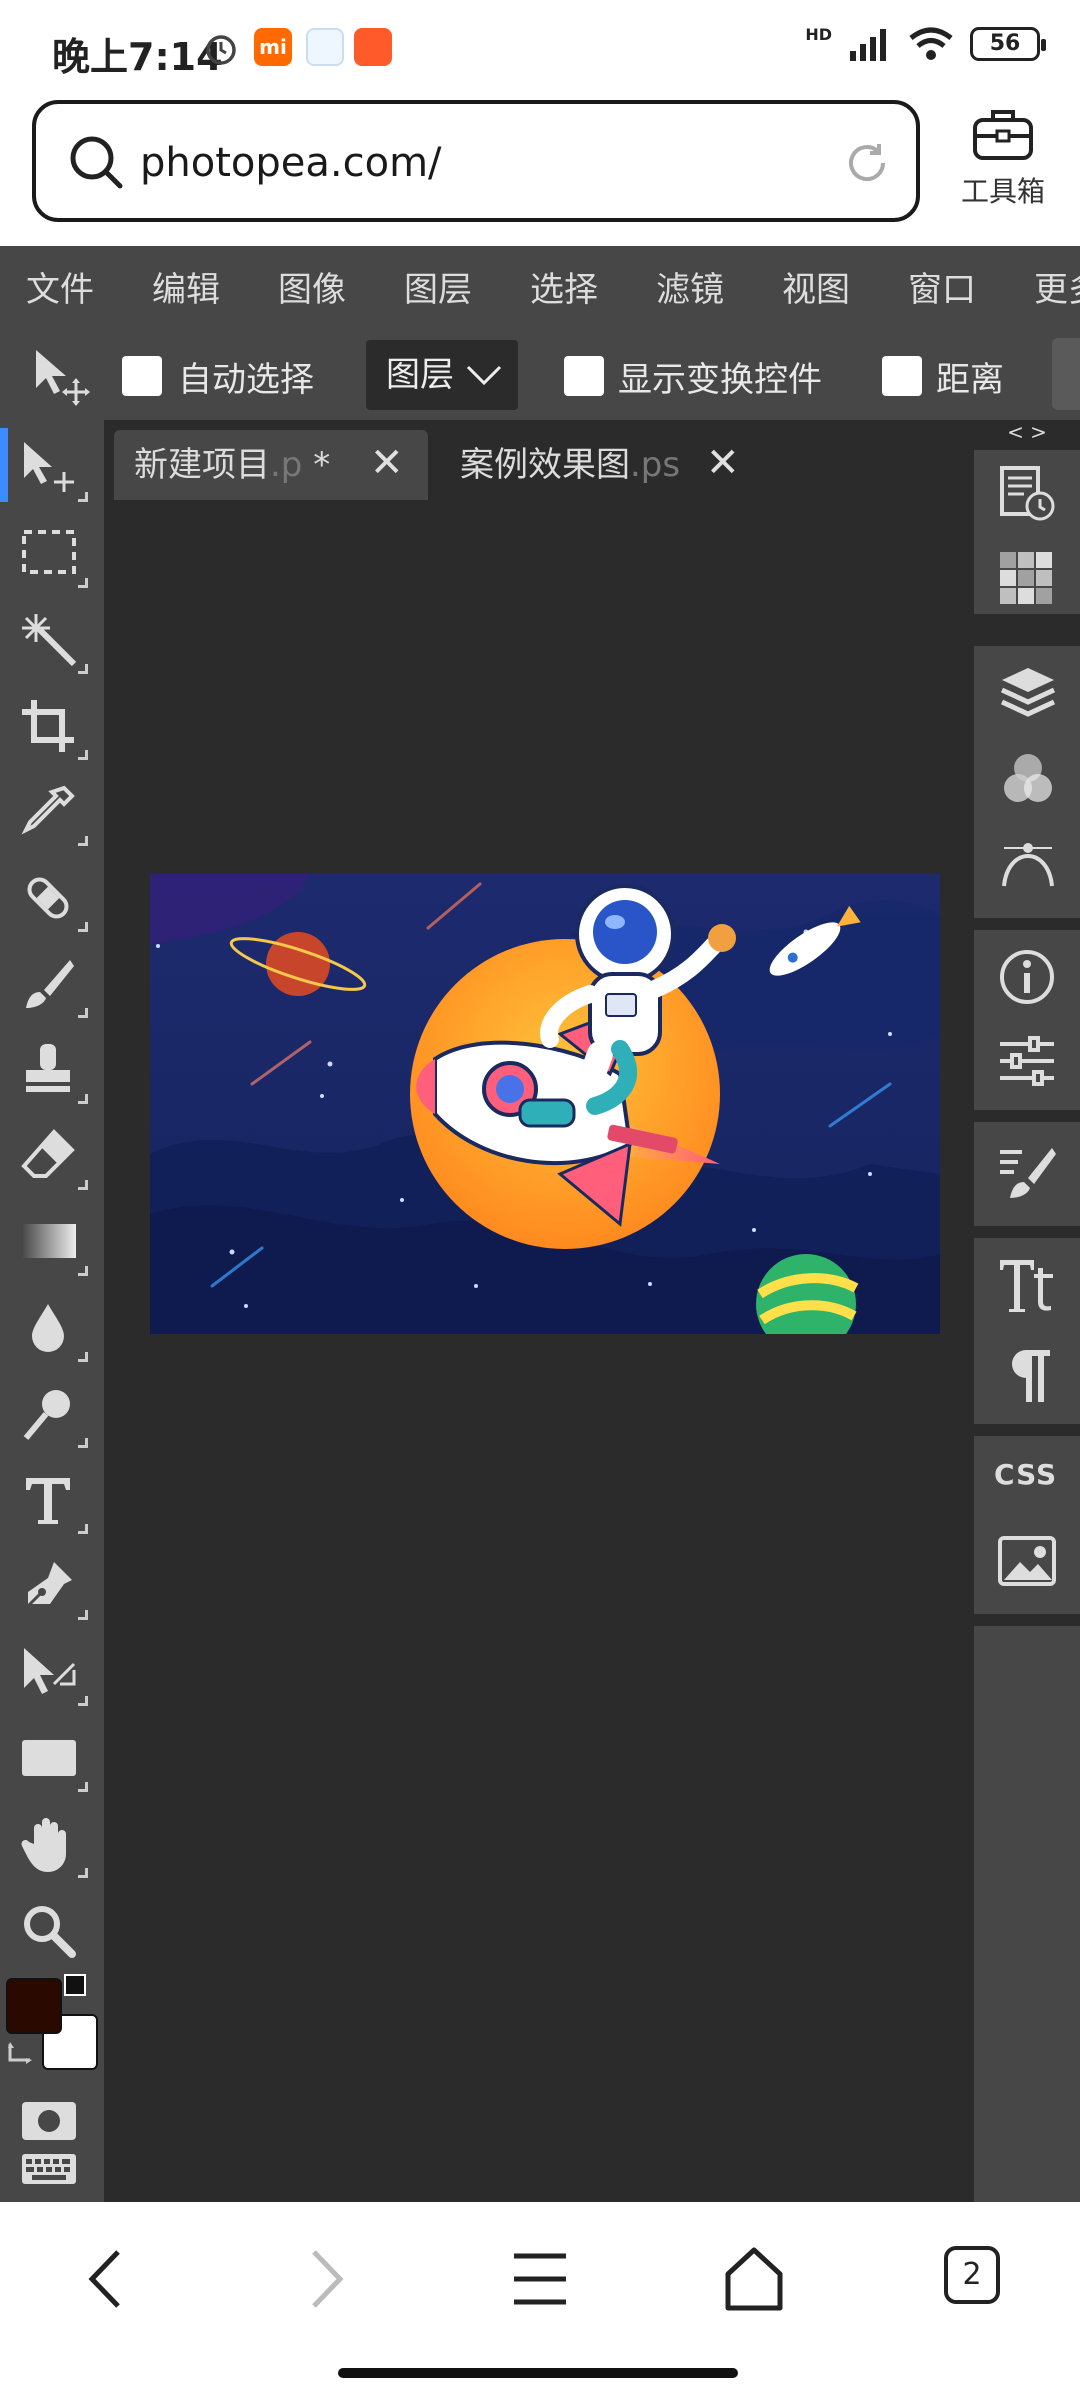 This screenshot has height=2400, width=1080. I want to click on magic-wand-icon, so click(49, 640).